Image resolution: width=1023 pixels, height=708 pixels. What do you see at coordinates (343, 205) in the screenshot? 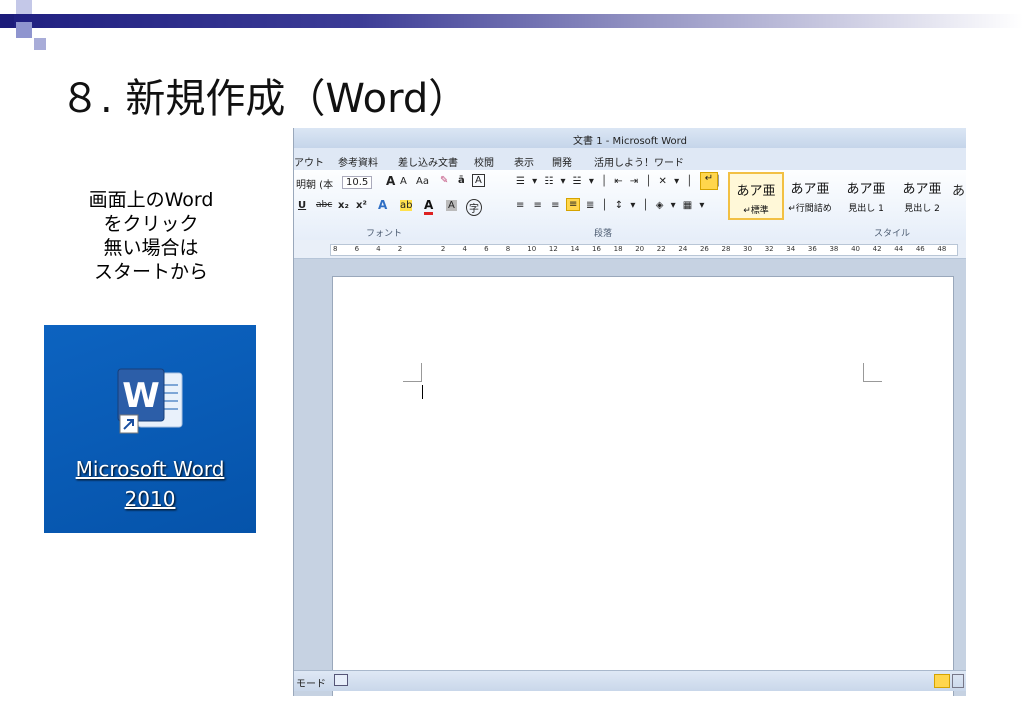
I see `subscript-button: x₂` at bounding box center [343, 205].